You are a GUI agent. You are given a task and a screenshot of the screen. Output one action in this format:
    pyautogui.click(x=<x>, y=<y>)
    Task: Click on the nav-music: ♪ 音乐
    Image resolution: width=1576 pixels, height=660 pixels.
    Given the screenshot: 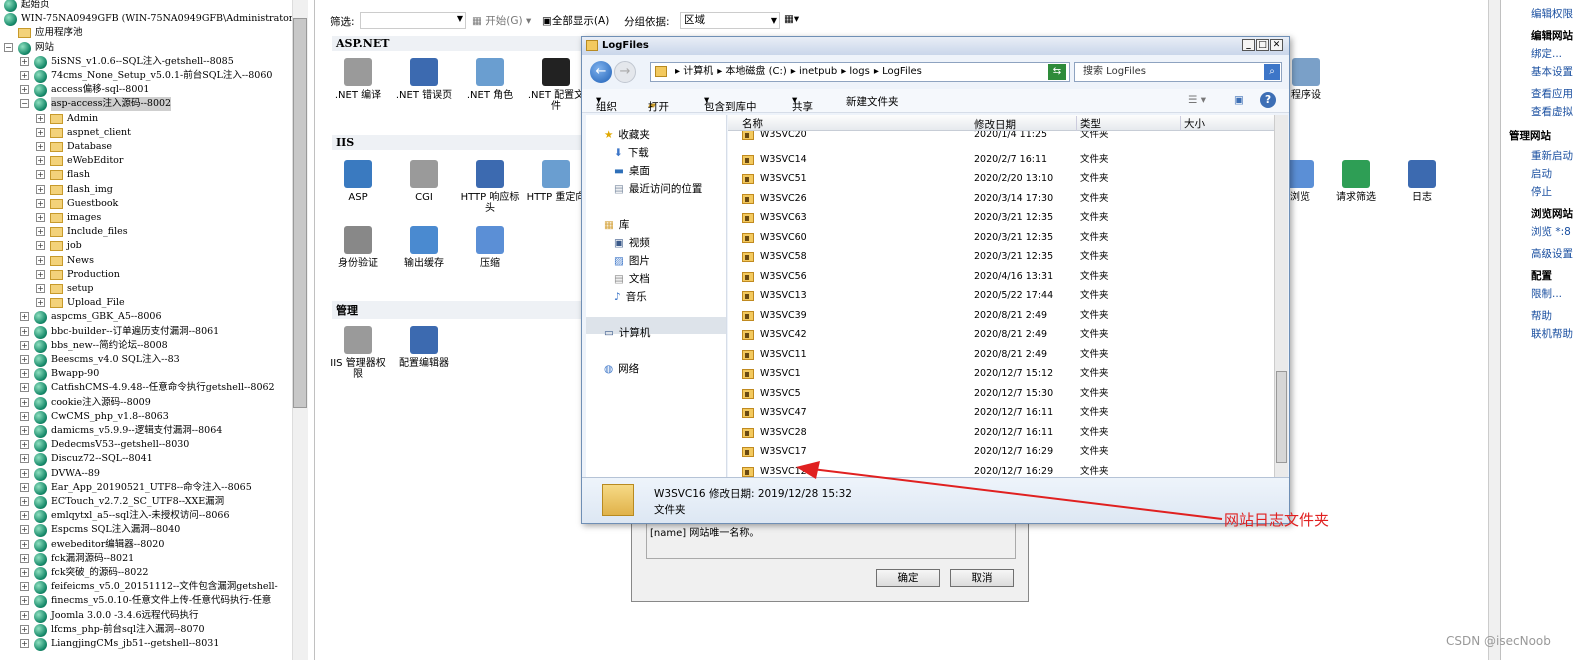 What is the action you would take?
    pyautogui.click(x=630, y=296)
    